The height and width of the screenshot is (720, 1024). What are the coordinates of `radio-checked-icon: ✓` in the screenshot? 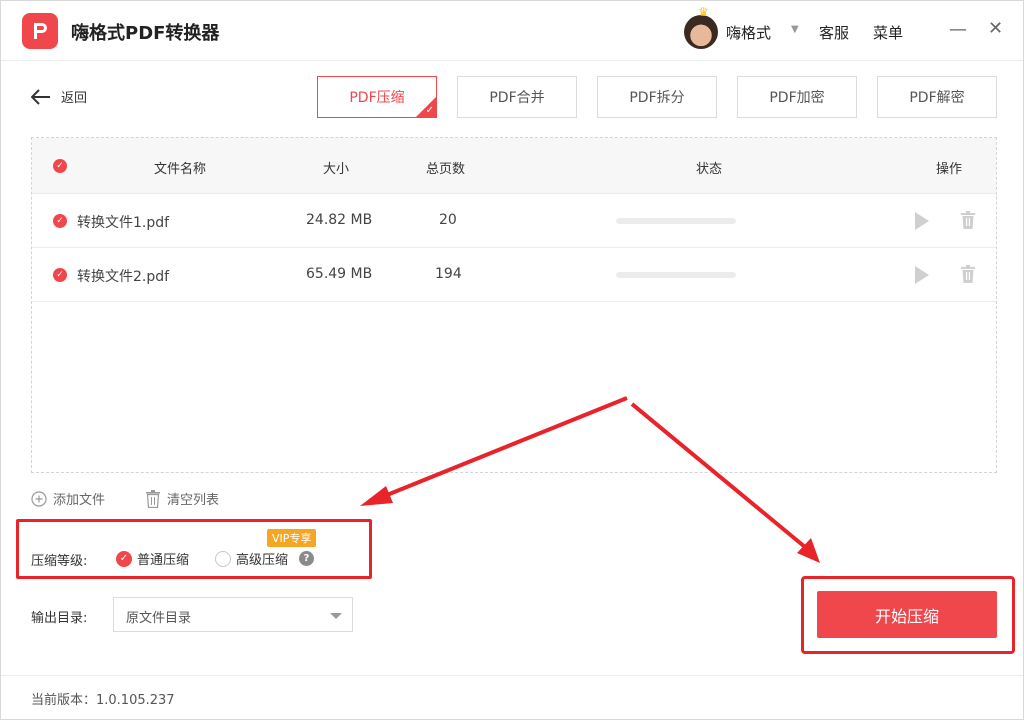 It's located at (124, 558).